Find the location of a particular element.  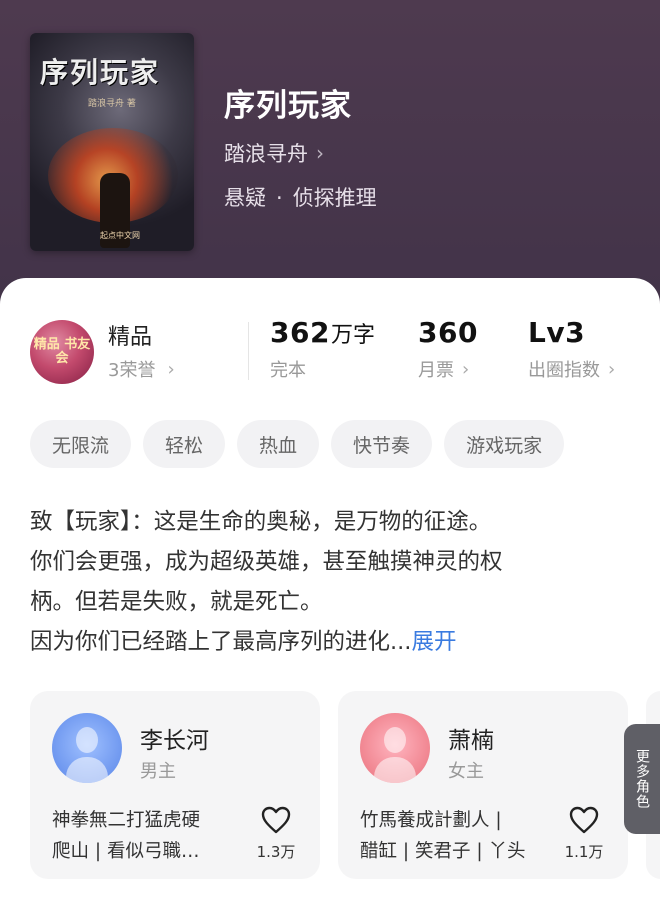

more-roles-tab: 更多角色 is located at coordinates (642, 779).